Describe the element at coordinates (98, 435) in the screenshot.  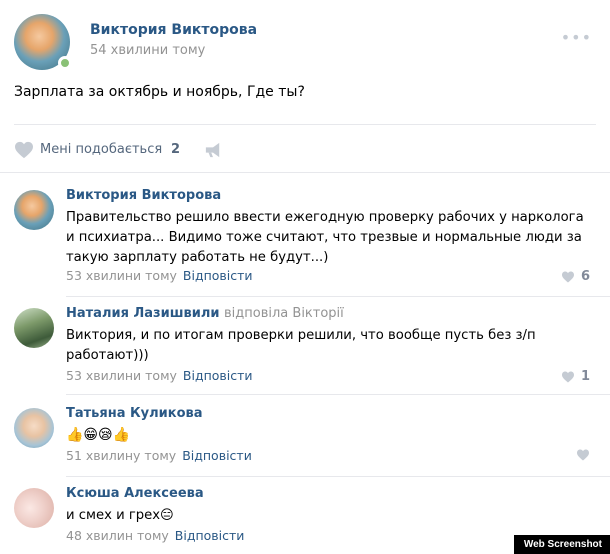
I see `emoji-reaction: 👍😁😪👍` at that location.